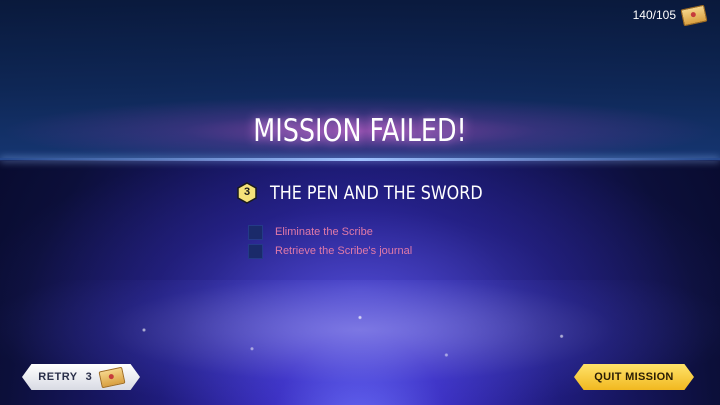 The width and height of the screenshot is (720, 405). Describe the element at coordinates (376, 193) in the screenshot. I see `mission-name: THE PEN AND THE SWORD` at that location.